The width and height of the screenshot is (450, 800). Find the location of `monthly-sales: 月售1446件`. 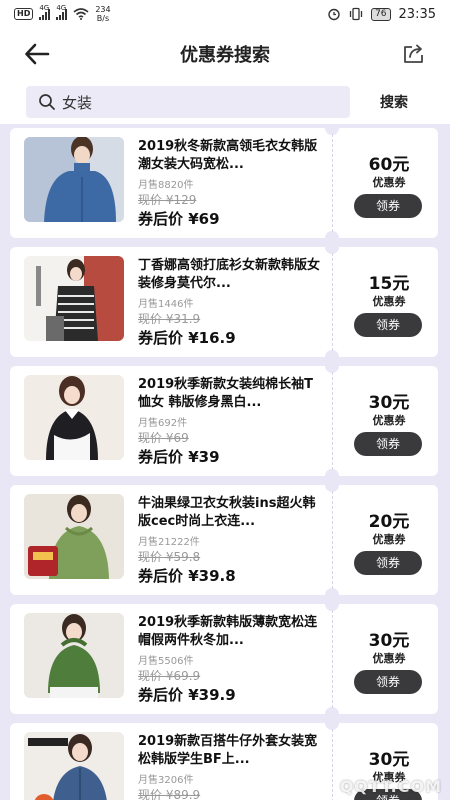

monthly-sales: 月售1446件 is located at coordinates (166, 304).